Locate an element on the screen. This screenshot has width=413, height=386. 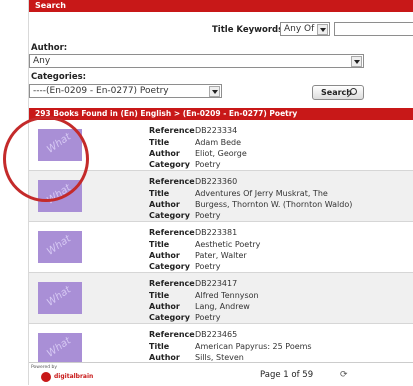
footer: Powered by digitalbrain Page 1 of 59 ⟳ is located at coordinates (221, 374).